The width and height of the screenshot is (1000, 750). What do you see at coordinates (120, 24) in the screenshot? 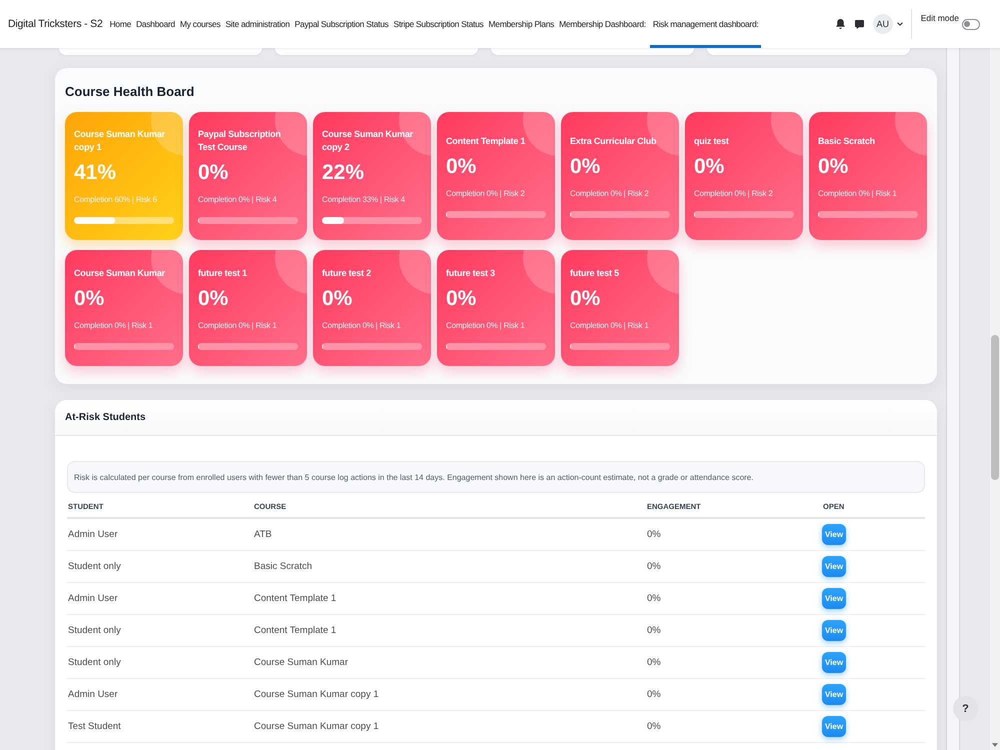
I see `nav-link: Home` at bounding box center [120, 24].